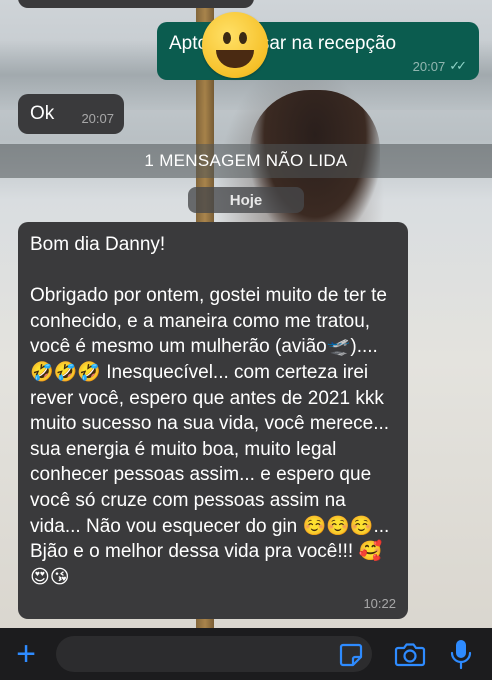 The height and width of the screenshot is (680, 492). What do you see at coordinates (136, 4) in the screenshot?
I see `previous-message-bubble` at bounding box center [136, 4].